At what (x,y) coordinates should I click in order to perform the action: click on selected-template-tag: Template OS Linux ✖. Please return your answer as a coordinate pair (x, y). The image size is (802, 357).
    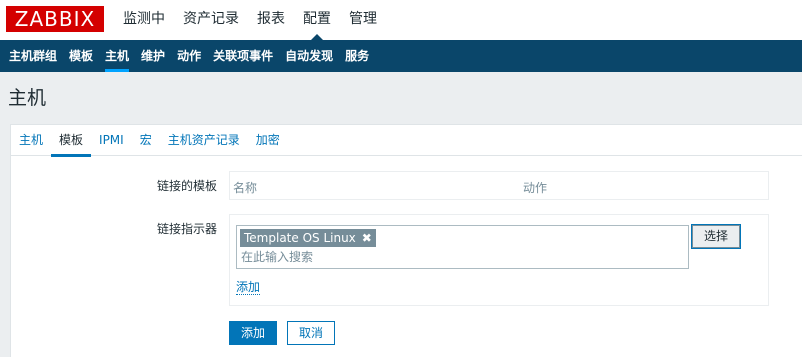
    Looking at the image, I should click on (308, 238).